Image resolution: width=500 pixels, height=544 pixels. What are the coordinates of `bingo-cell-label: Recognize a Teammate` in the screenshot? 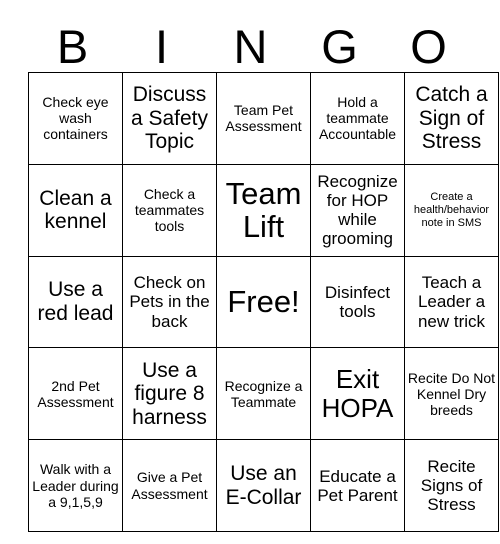 It's located at (263, 393).